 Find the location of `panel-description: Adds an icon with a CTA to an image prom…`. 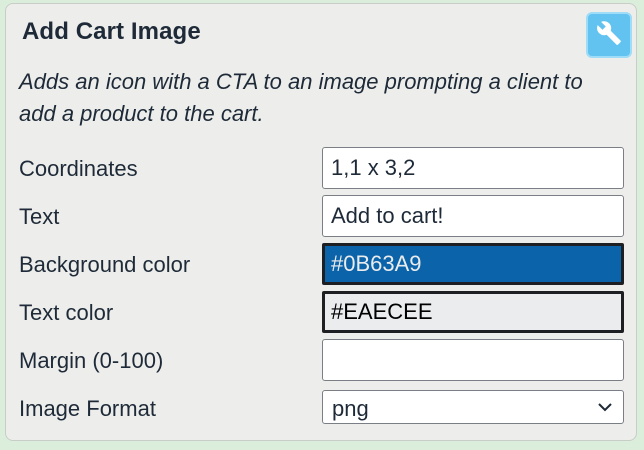

panel-description: Adds an icon with a CTA to an image prom… is located at coordinates (301, 97).